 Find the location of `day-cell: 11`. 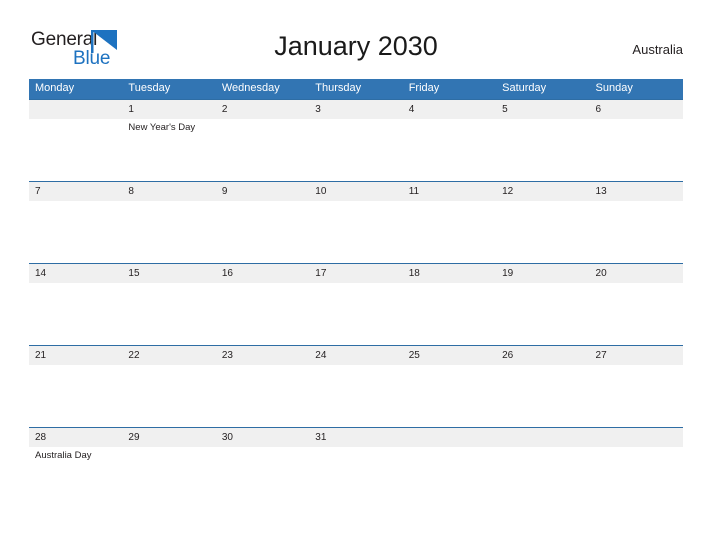

day-cell: 11 is located at coordinates (449, 222).